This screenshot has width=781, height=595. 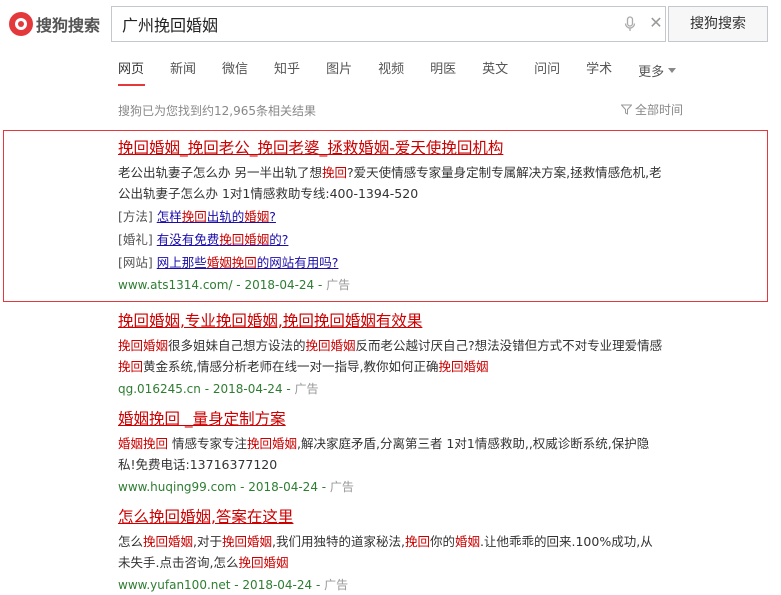 What do you see at coordinates (718, 24) in the screenshot?
I see `search-button: 搜狗搜索` at bounding box center [718, 24].